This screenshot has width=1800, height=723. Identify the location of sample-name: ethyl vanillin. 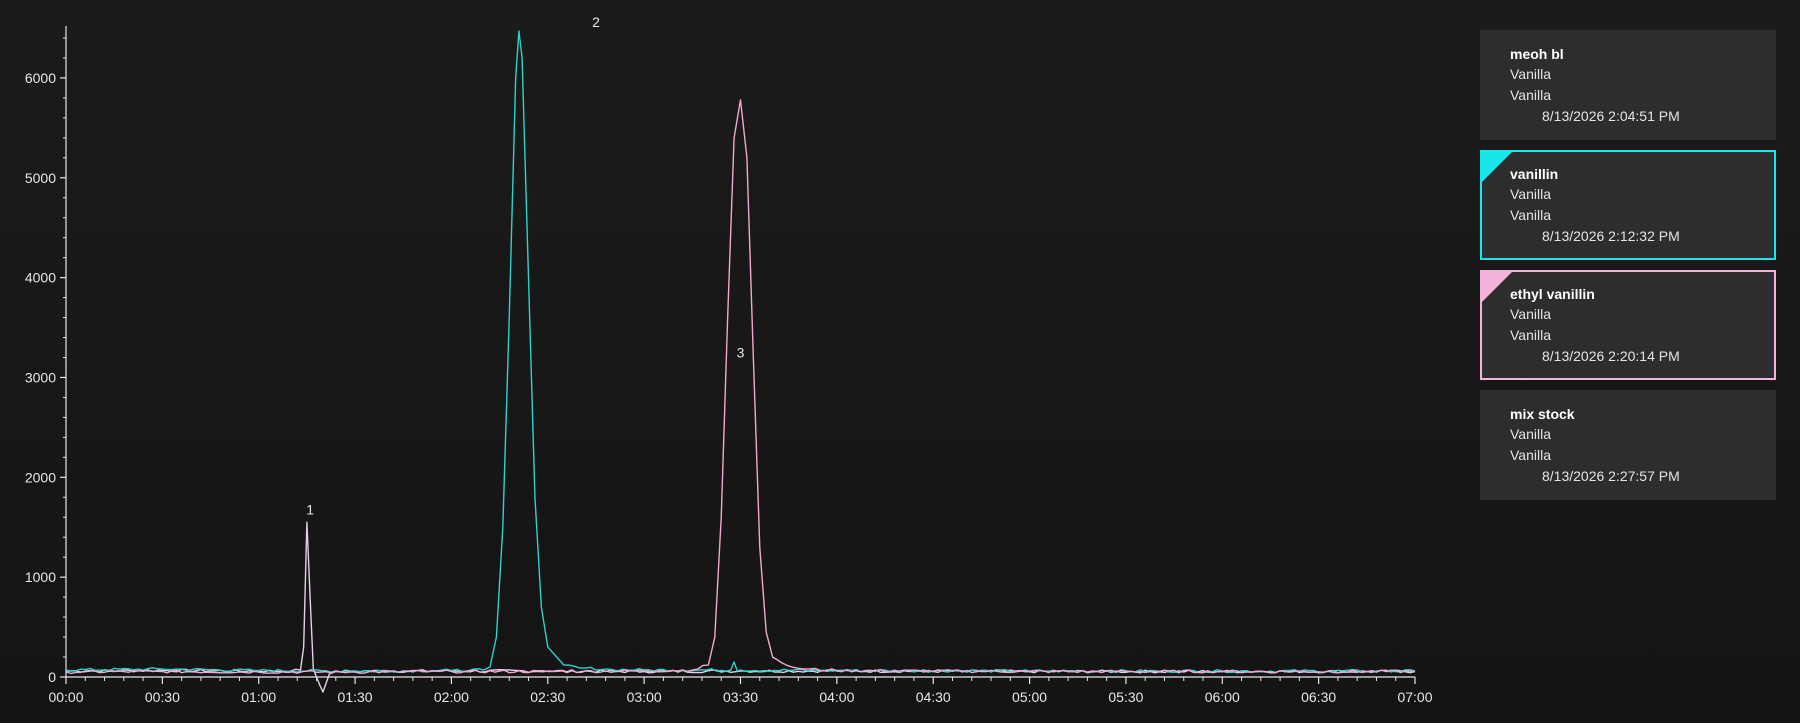
(1552, 294).